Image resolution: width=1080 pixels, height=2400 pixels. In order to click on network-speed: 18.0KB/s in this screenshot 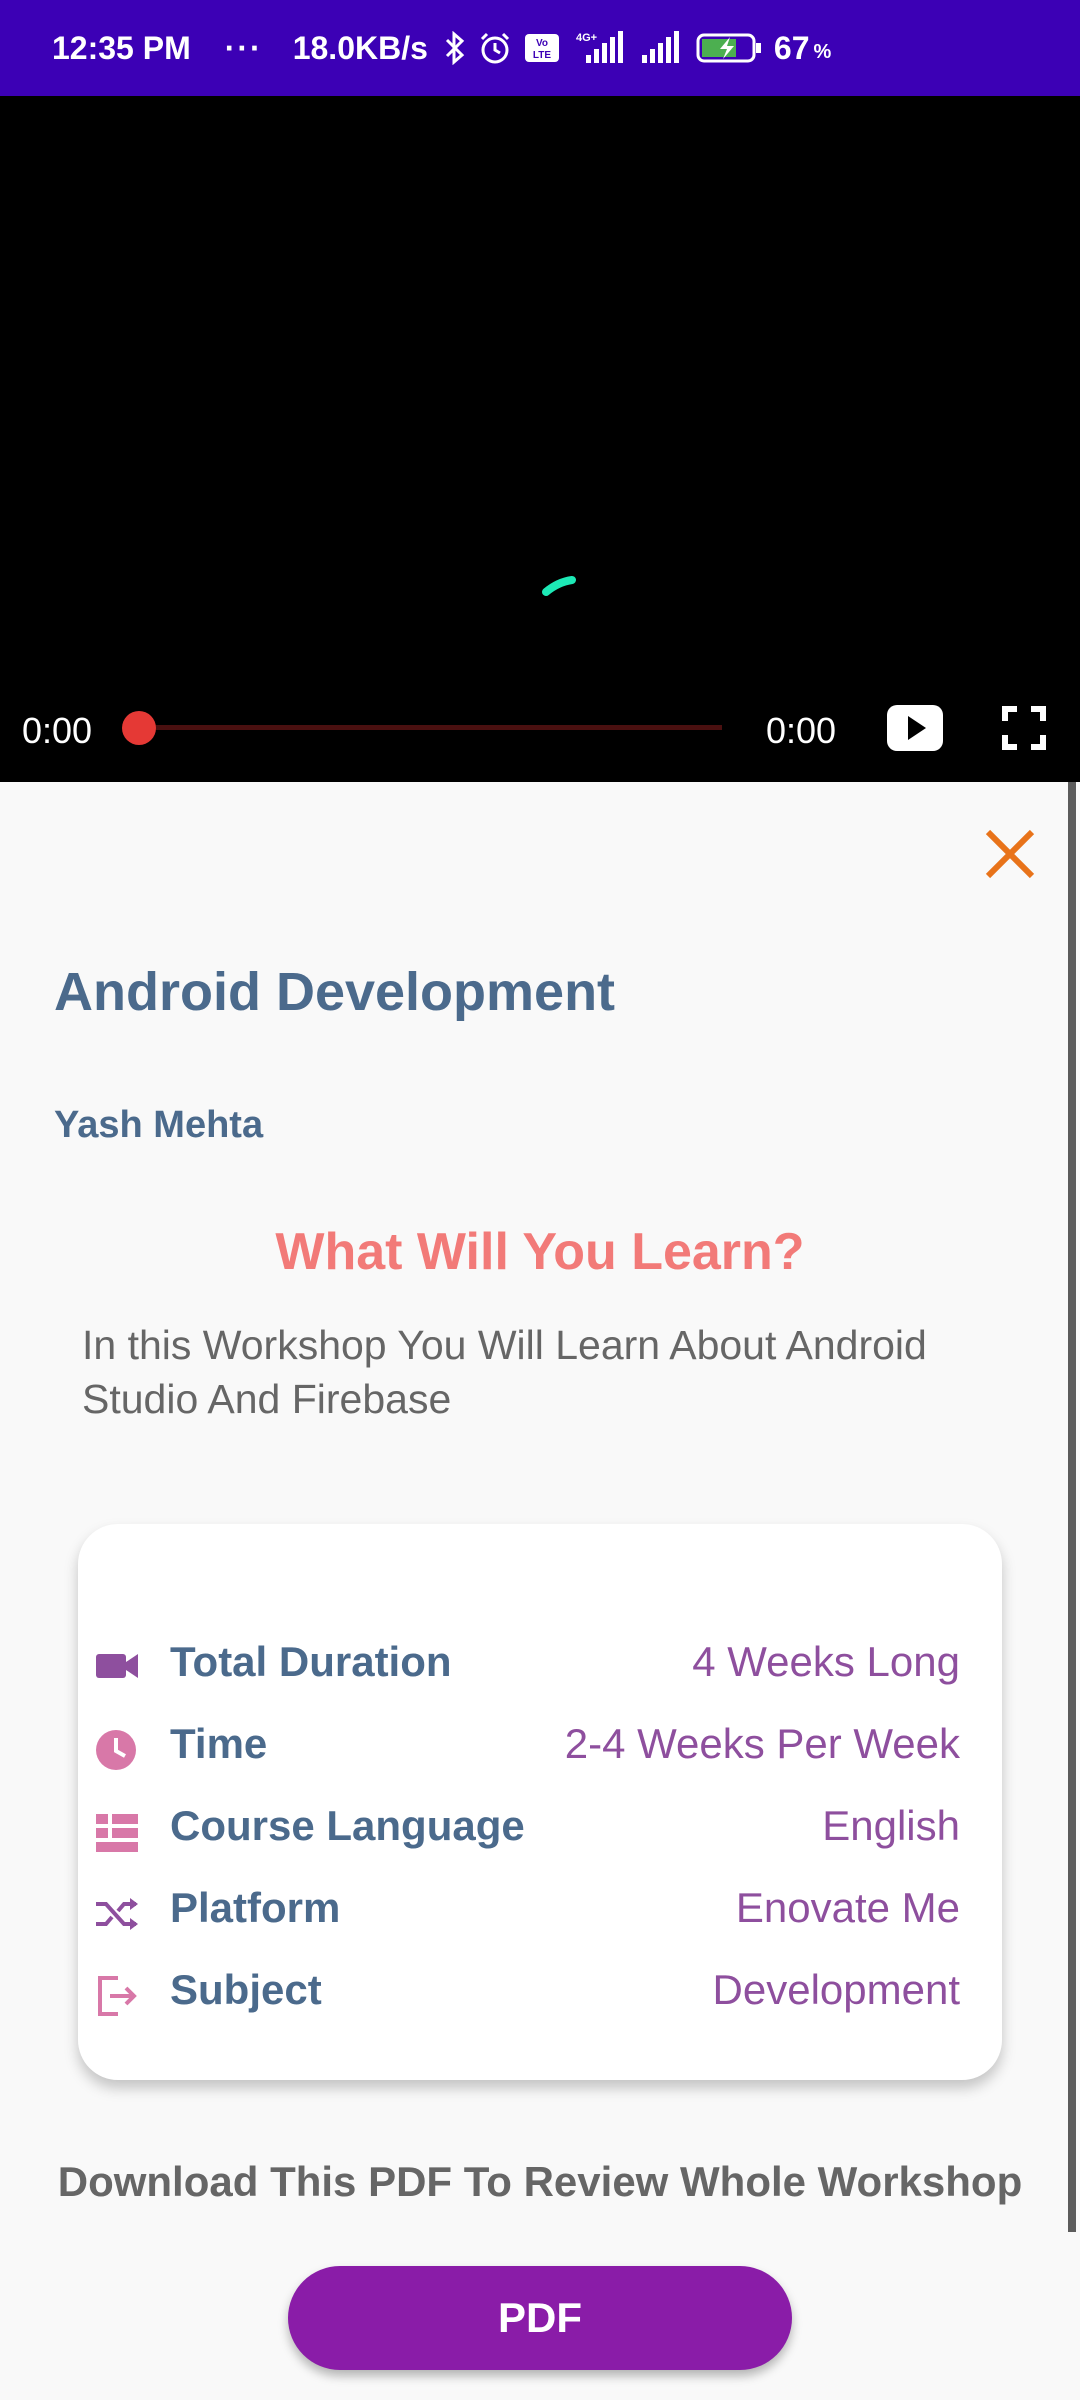, I will do `click(360, 47)`.